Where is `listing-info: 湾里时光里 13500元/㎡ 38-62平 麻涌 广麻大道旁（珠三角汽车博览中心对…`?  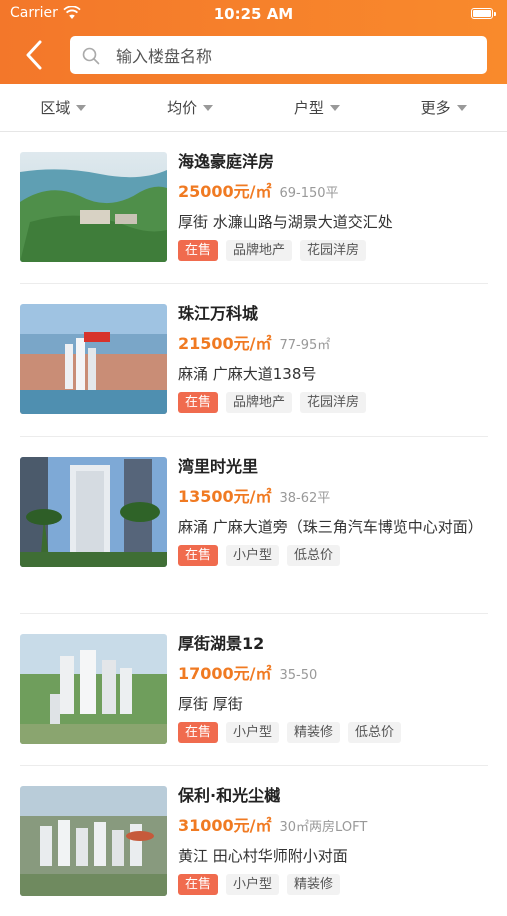
listing-info: 湾里时光里 13500元/㎡ 38-62平 麻涌 广麻大道旁（珠三角汽车博览中心对… is located at coordinates (333, 511).